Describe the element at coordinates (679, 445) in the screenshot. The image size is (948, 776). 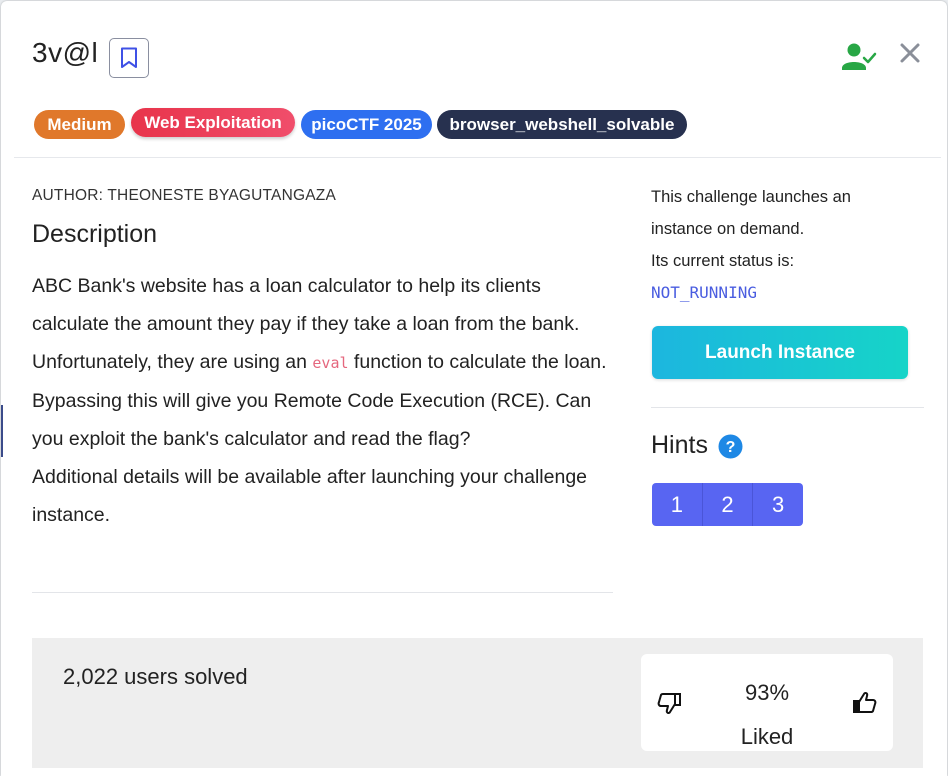
I see `hints-heading: Hints` at that location.